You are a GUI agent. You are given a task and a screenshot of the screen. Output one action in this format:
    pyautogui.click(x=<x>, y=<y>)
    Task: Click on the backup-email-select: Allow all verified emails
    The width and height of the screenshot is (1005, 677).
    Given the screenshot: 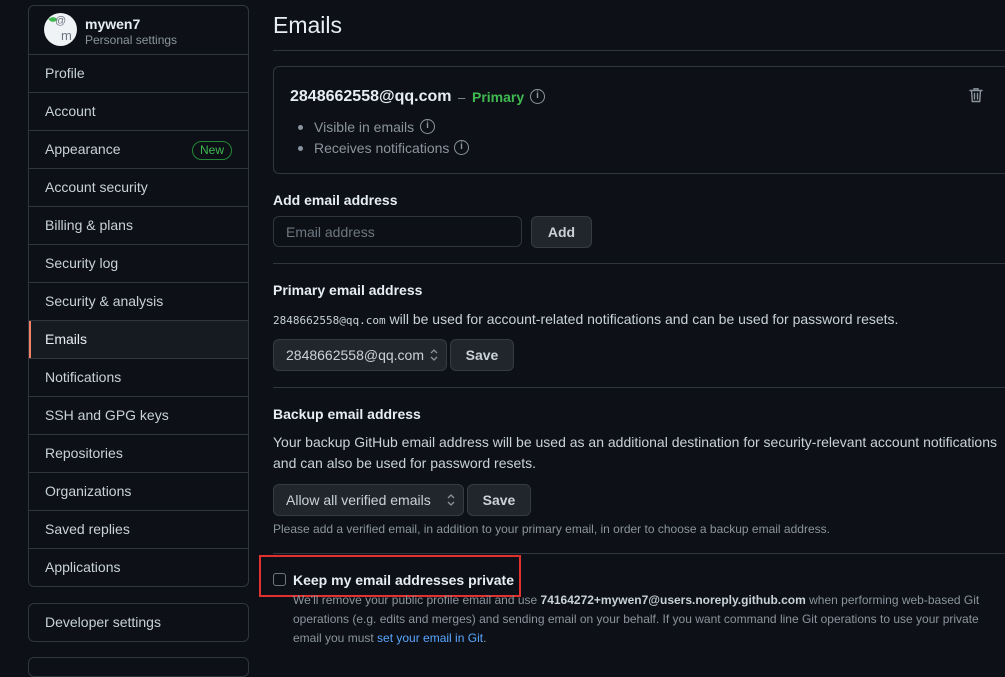 What is the action you would take?
    pyautogui.click(x=368, y=500)
    